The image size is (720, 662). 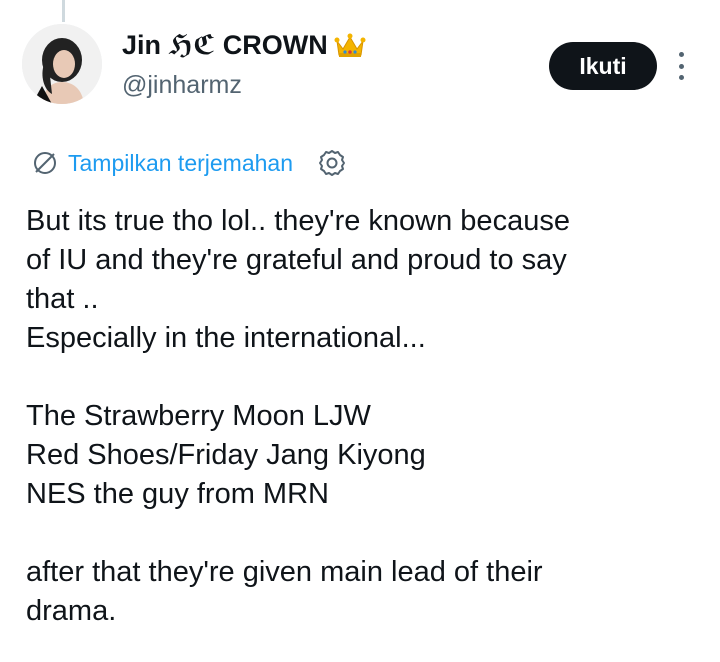 I want to click on author-handle: @jinharmz, so click(x=244, y=85).